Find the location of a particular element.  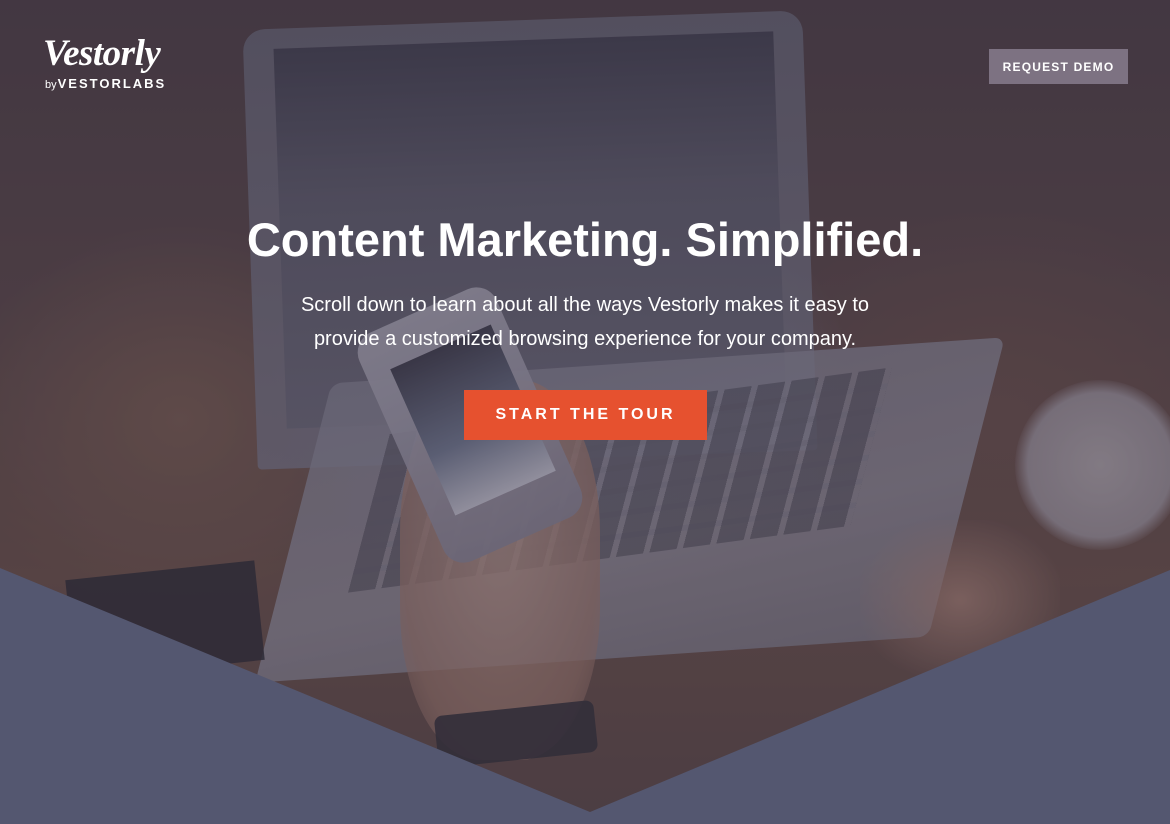

start-tour-button: START THE TOUR is located at coordinates (585, 415).